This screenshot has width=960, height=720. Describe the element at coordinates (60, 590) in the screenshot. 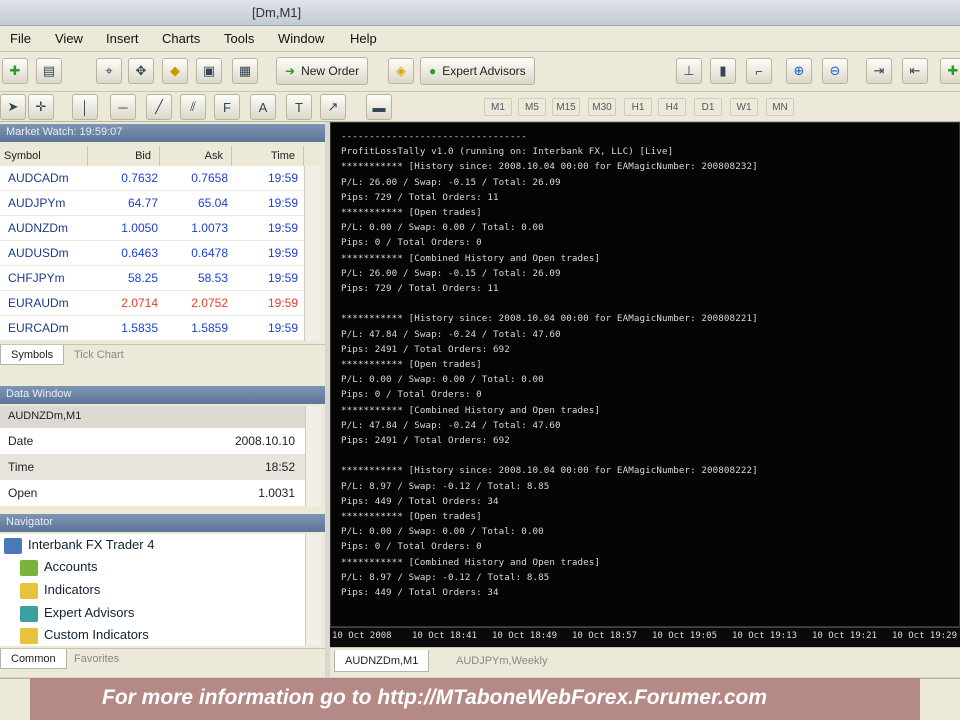

I see `navigator-item-indicators: Indicators` at that location.